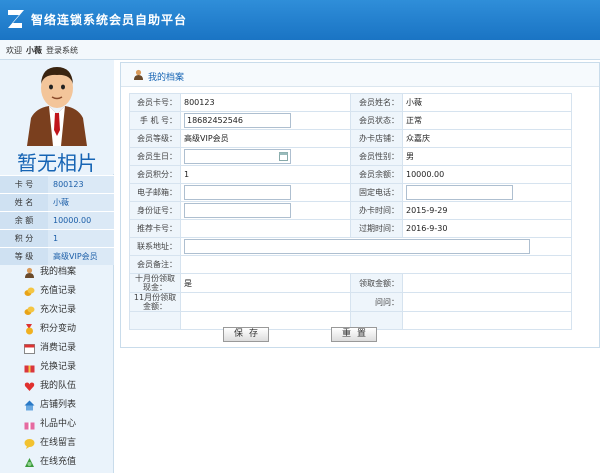 This screenshot has height=473, width=600. Describe the element at coordinates (24, 202) in the screenshot. I see `info-key: 姓 名` at that location.